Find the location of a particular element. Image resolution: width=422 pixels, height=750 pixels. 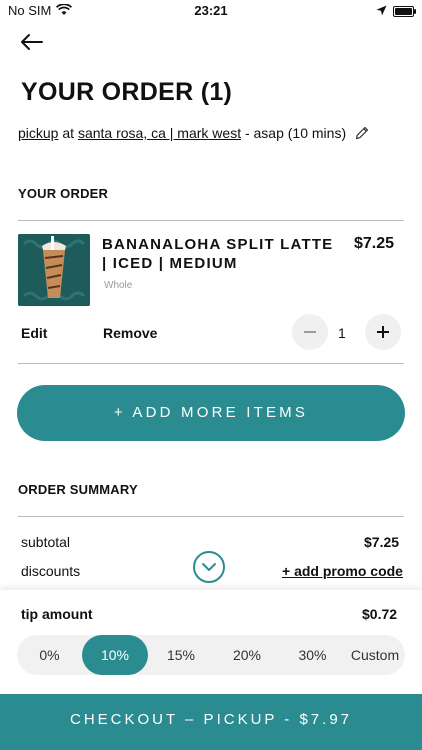

tip-amount-label: tip amount is located at coordinates (57, 614).